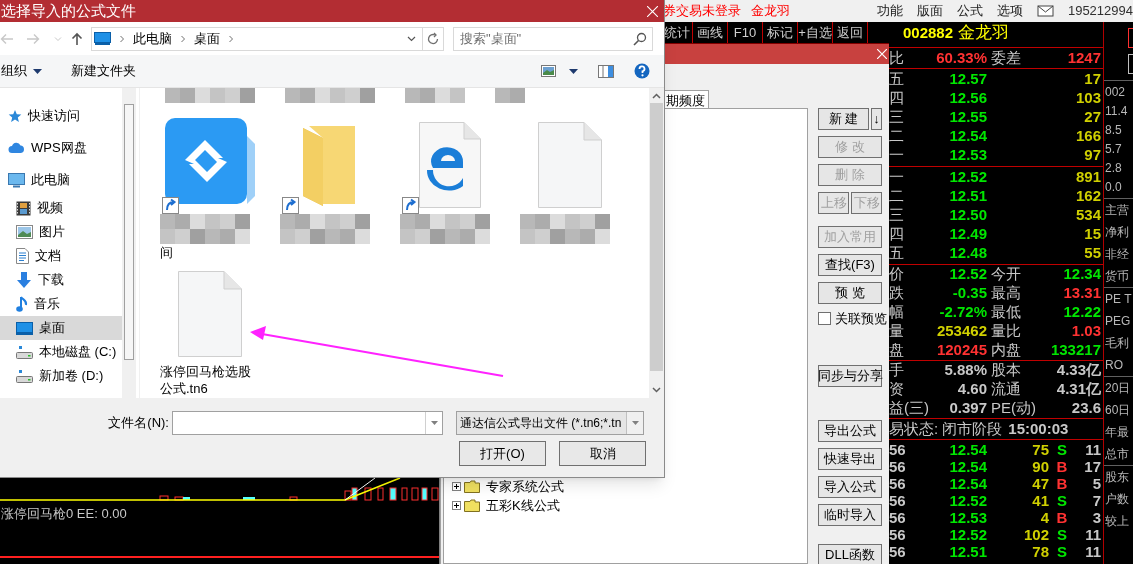  I want to click on tab: 期频度, so click(685, 99).